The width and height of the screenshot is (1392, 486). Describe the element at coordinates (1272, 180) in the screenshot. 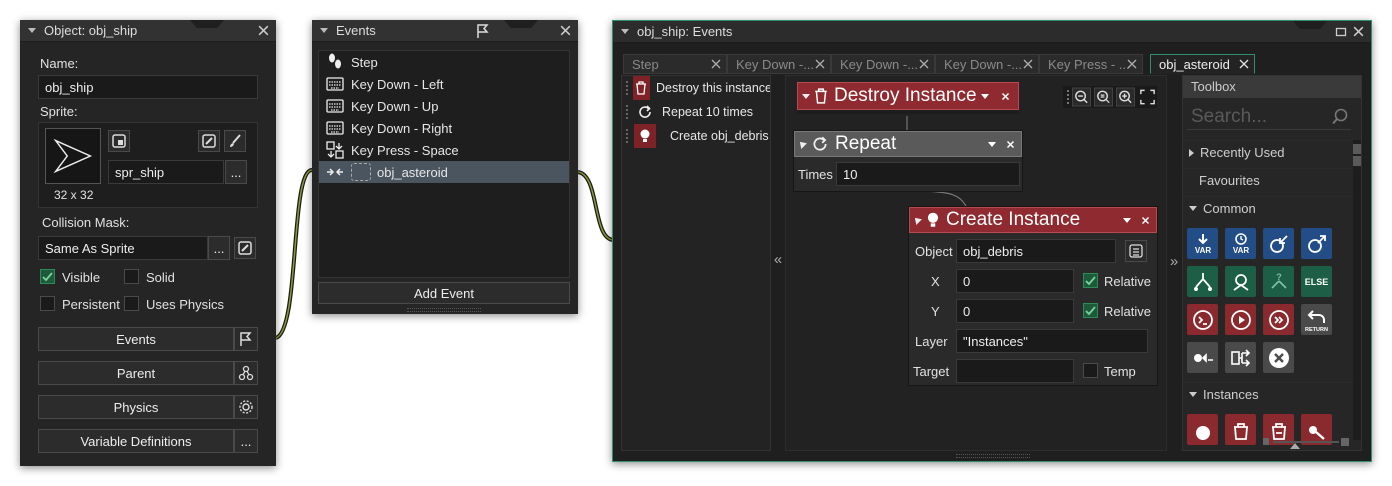

I see `toolbox-section-favourites: Favourites` at that location.